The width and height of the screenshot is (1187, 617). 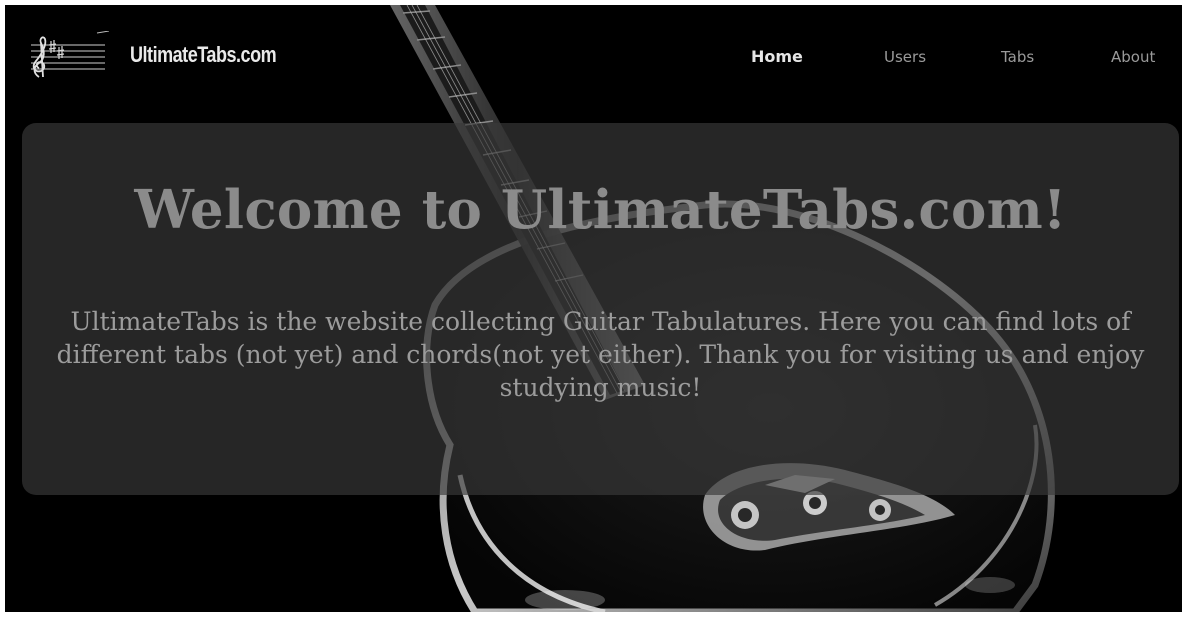 What do you see at coordinates (1017, 57) in the screenshot?
I see `nav-tabs-link: Tabs` at bounding box center [1017, 57].